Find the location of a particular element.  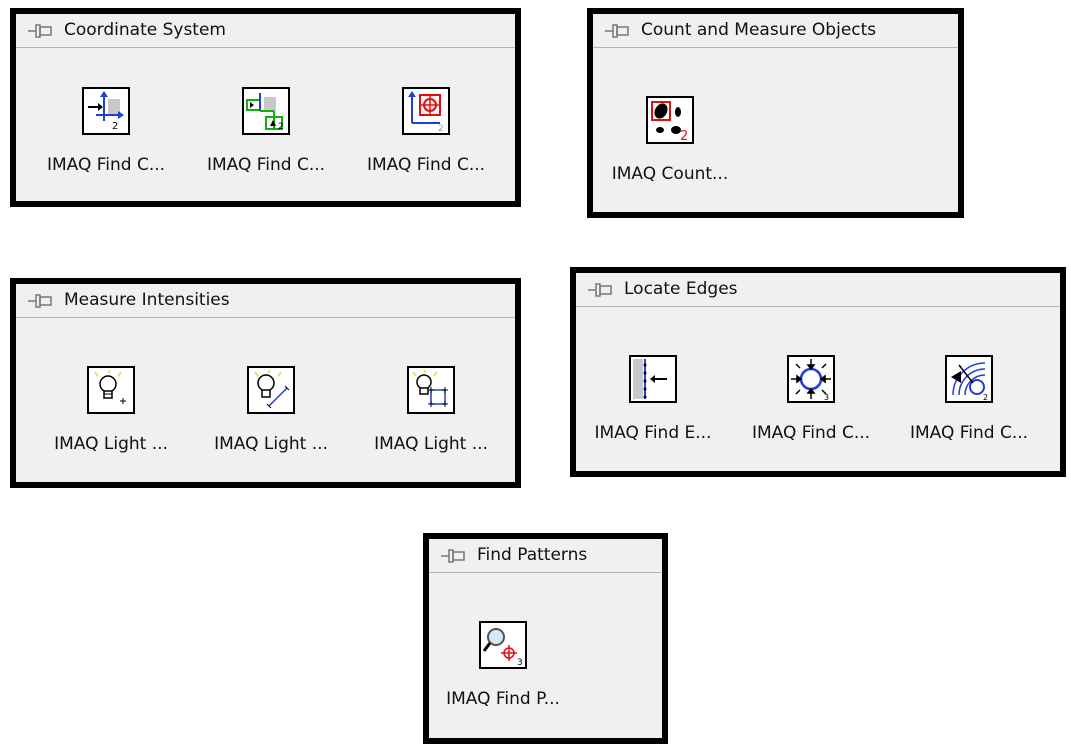

palette-header: Measure Intensities is located at coordinates (265, 301).